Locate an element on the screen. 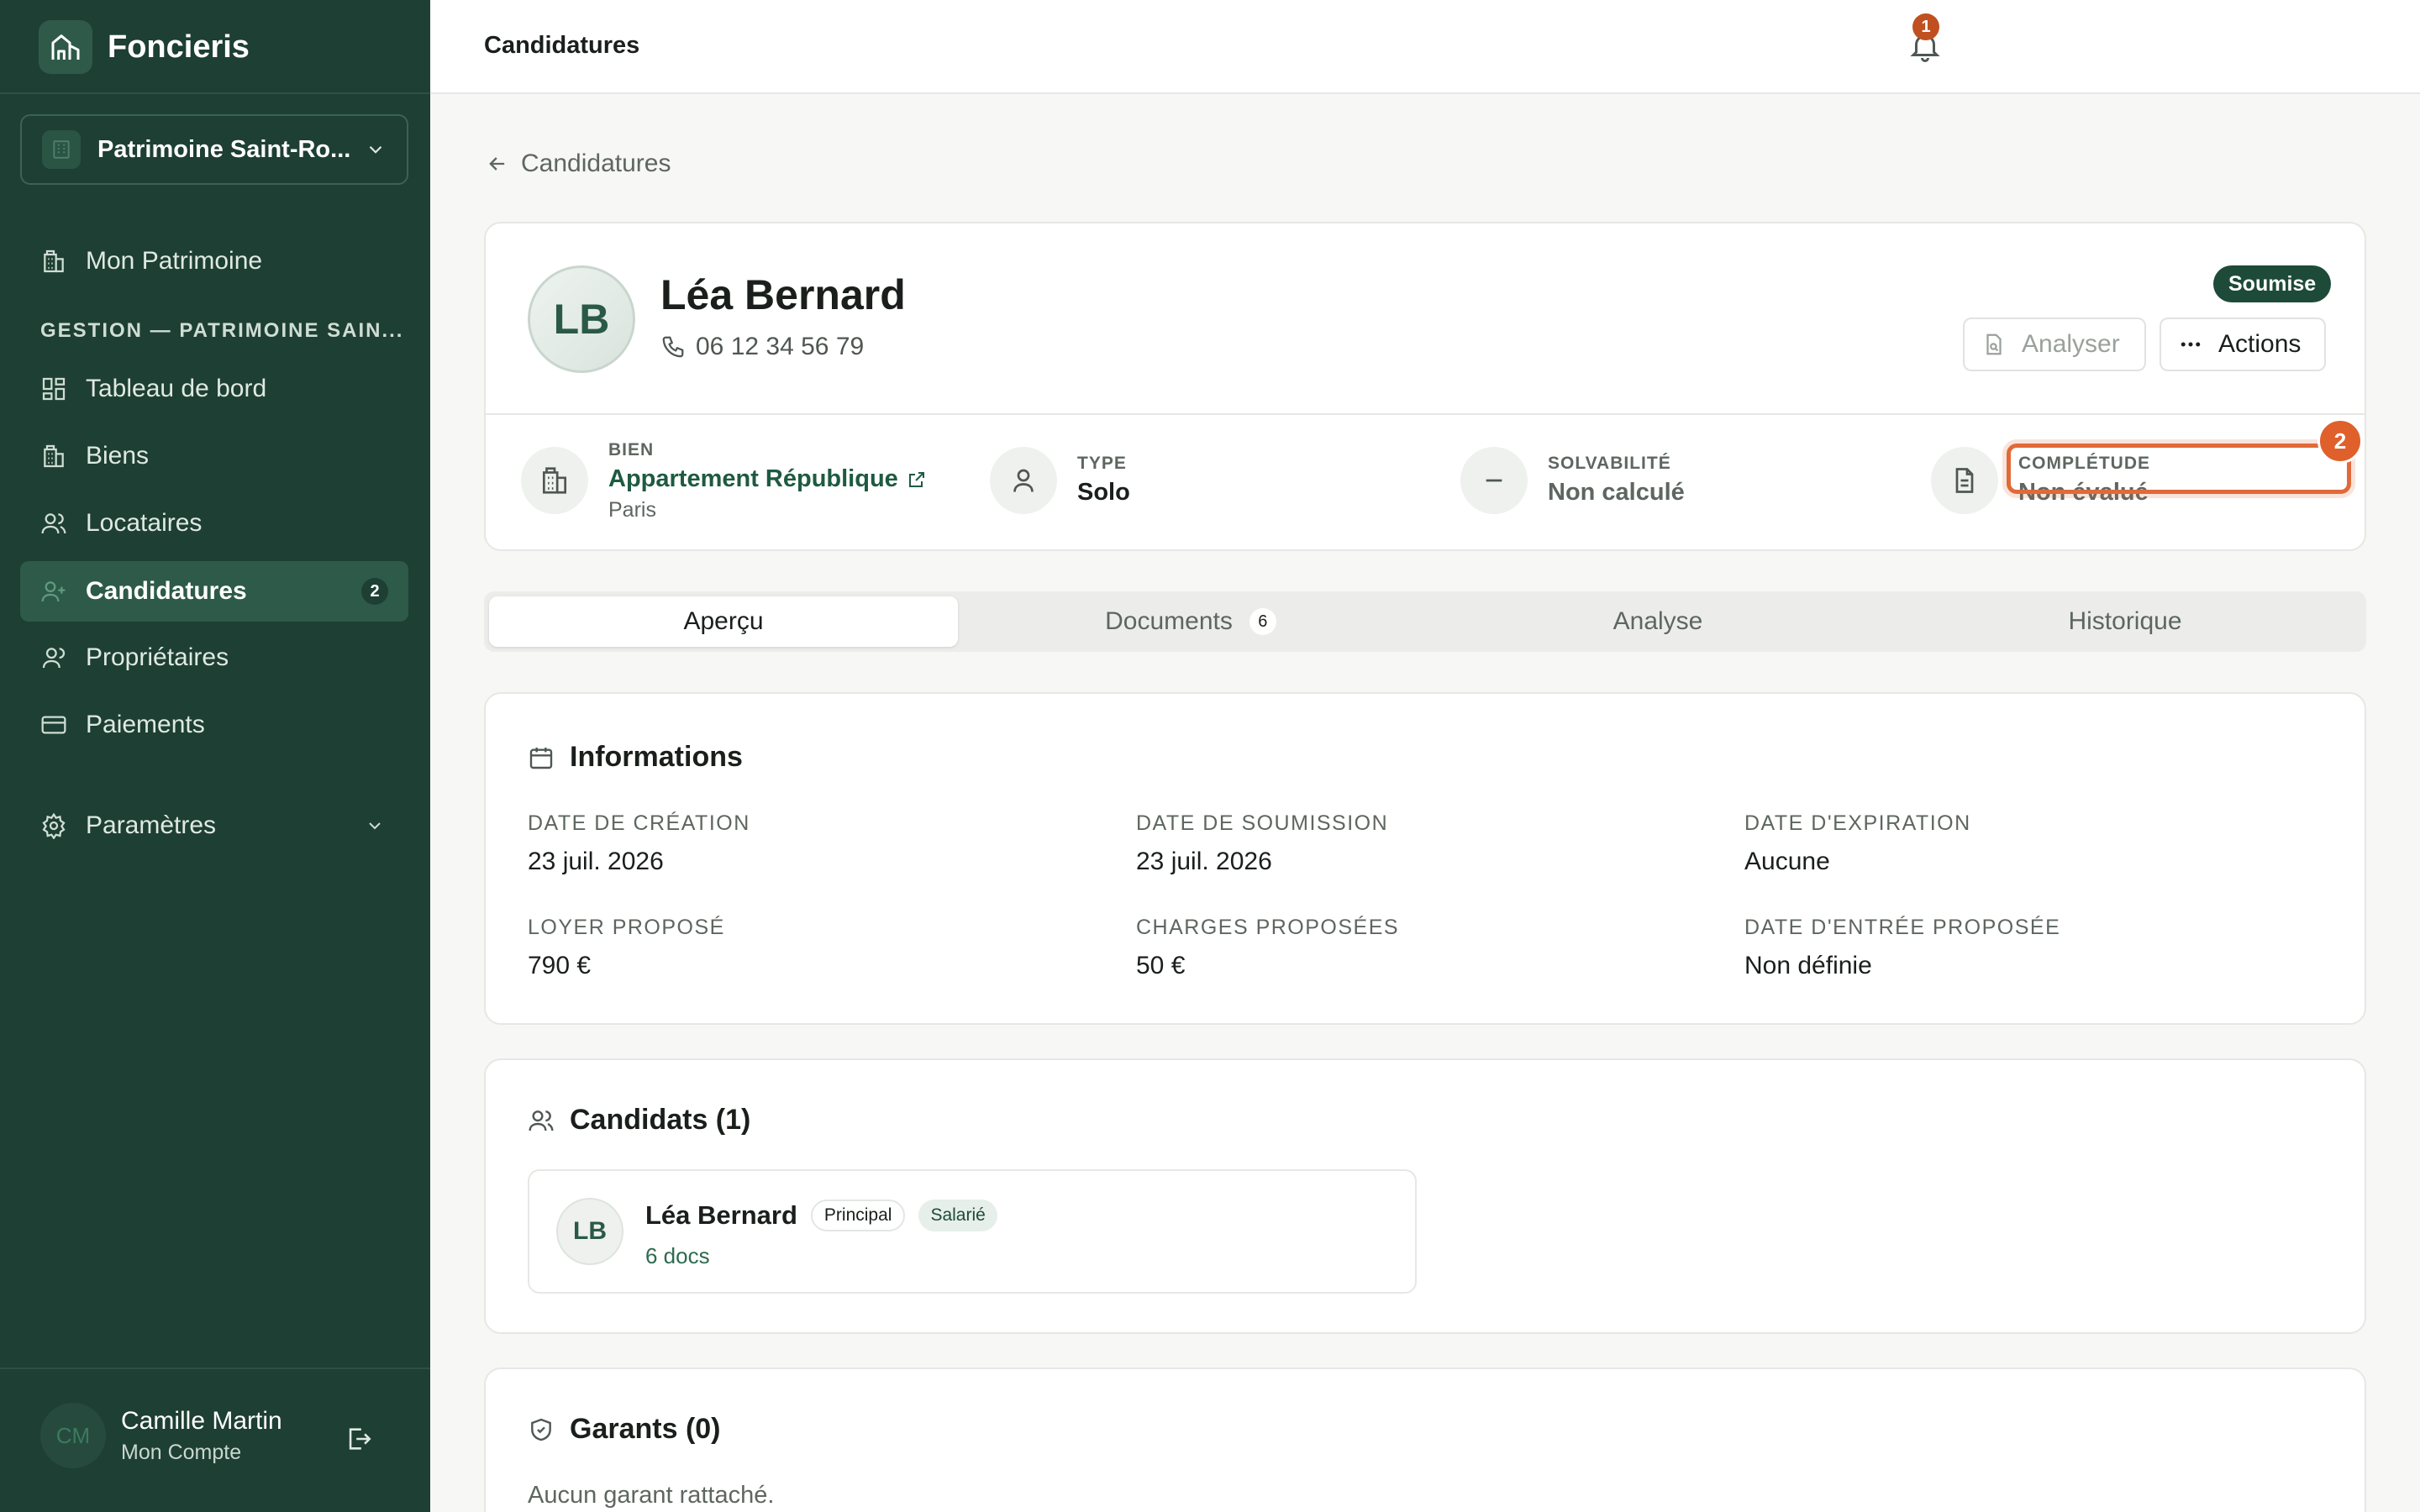  stat-type: TYPE Solo is located at coordinates (1060, 480).